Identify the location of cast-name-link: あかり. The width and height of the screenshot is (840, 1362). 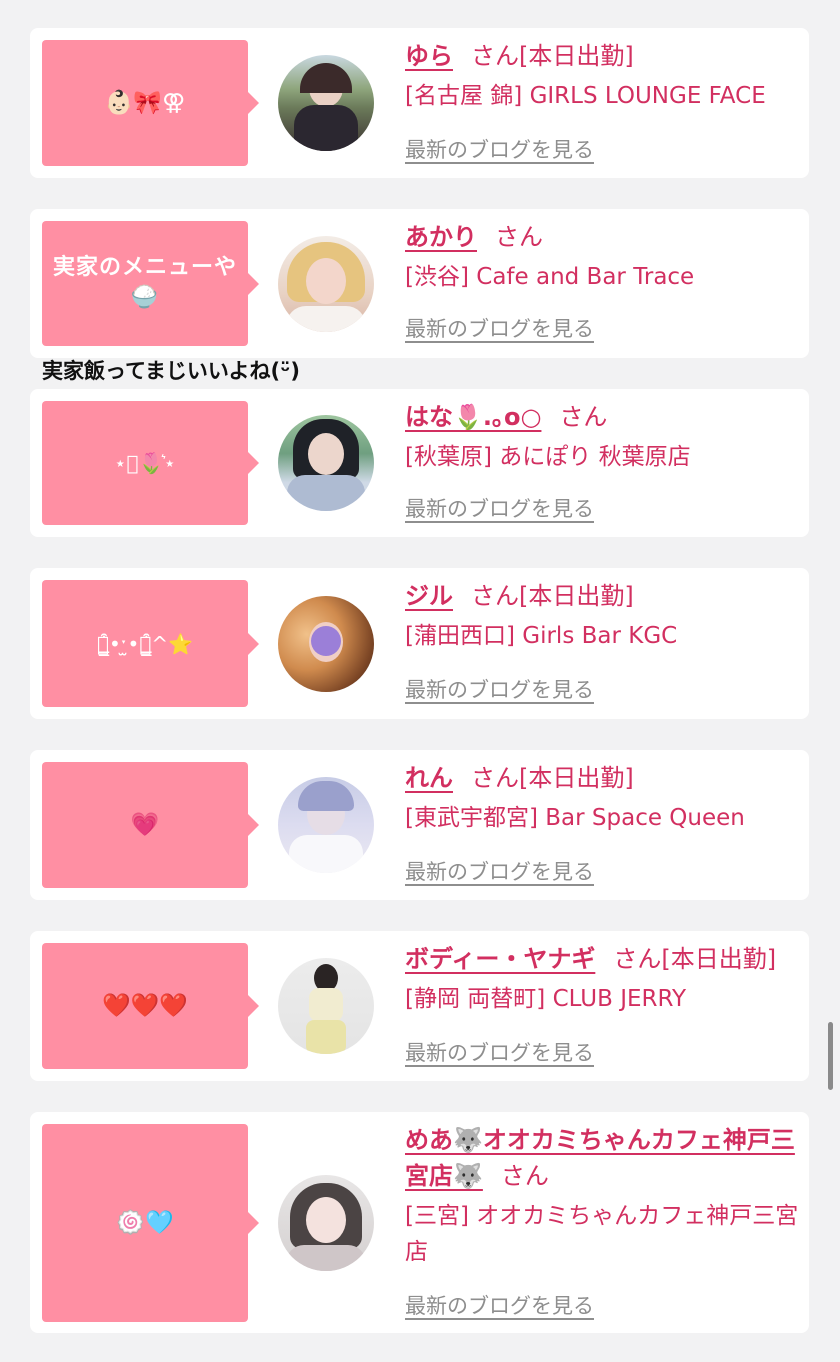
(441, 237).